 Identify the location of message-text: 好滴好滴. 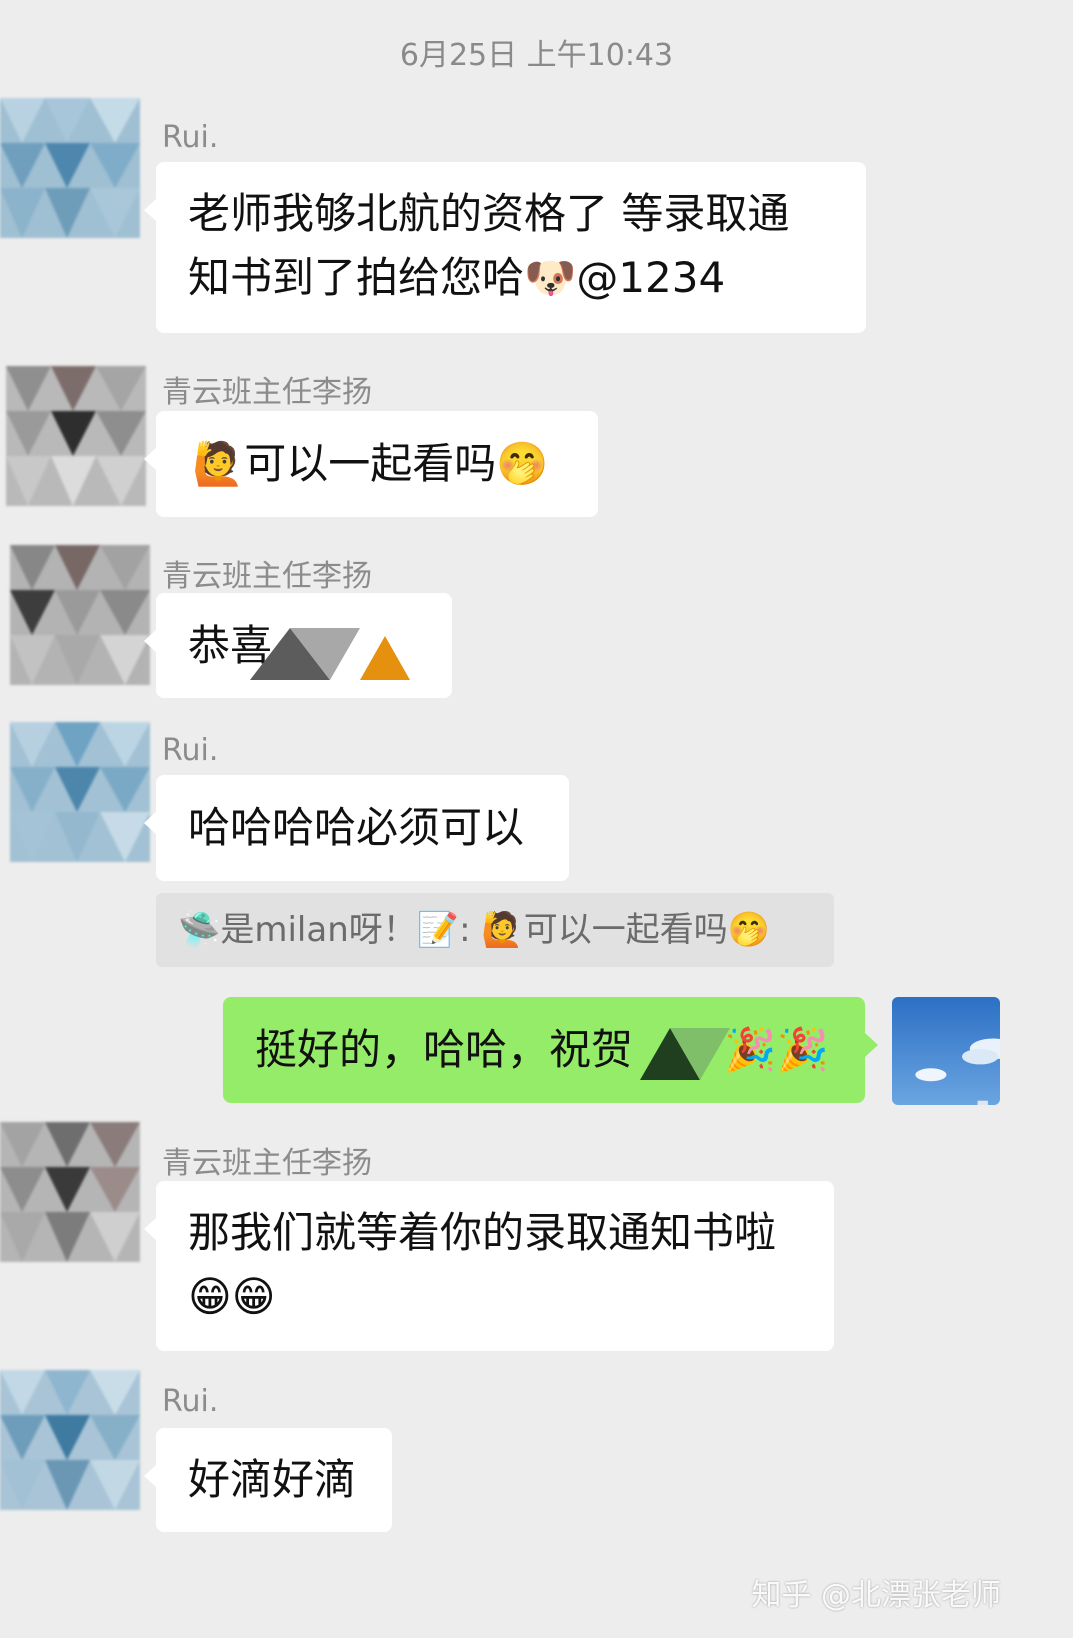
(272, 1479).